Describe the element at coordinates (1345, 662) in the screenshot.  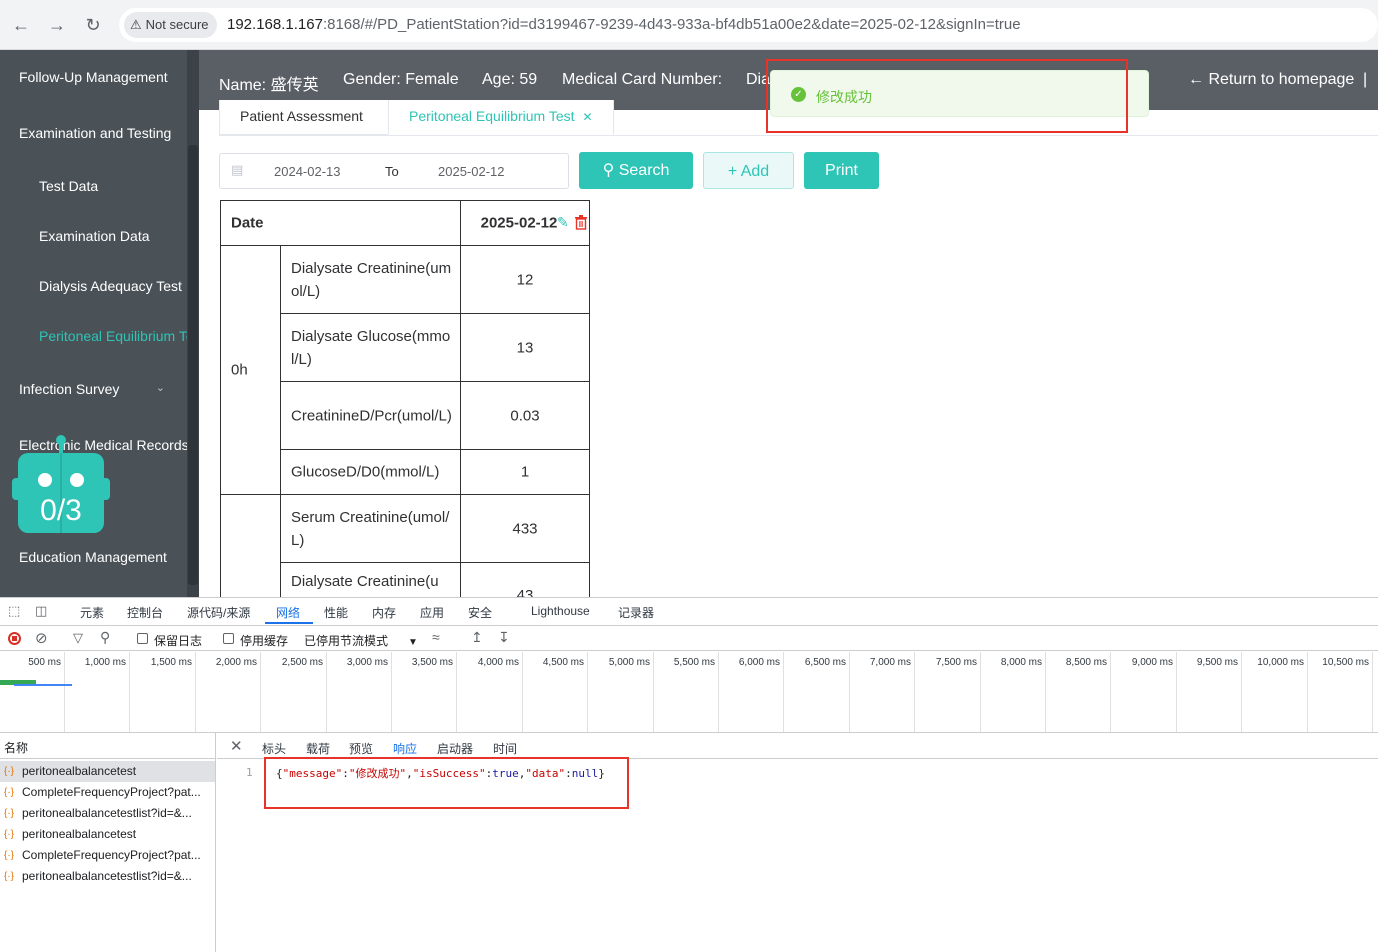
I see `timeline-tick-label: 10,500 ms` at that location.